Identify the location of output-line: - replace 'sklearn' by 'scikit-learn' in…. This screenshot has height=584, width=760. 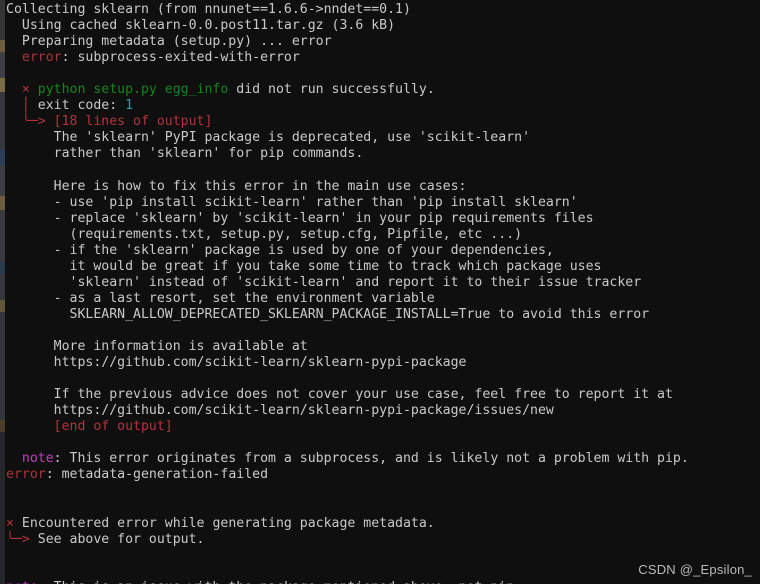
(380, 219).